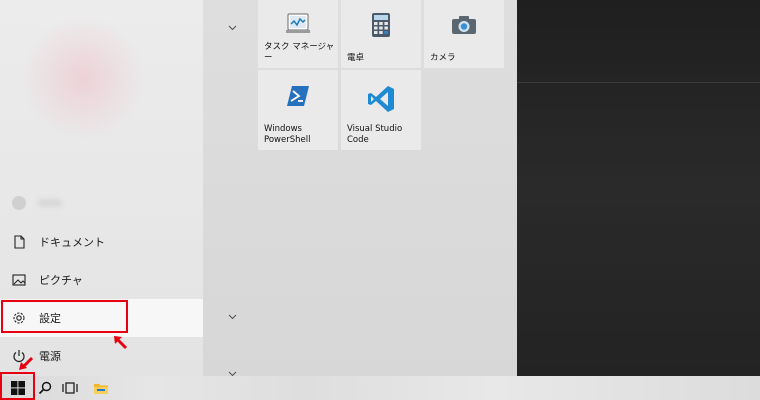 This screenshot has height=400, width=760. What do you see at coordinates (101, 280) in the screenshot?
I see `pictures-item: ピクチャ` at bounding box center [101, 280].